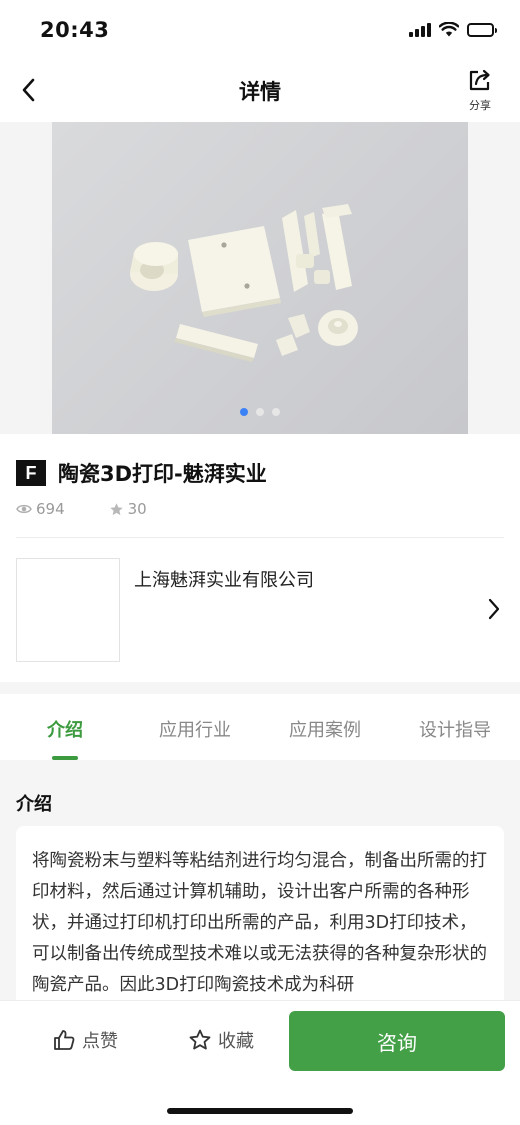 The image size is (520, 1125). I want to click on favorites-count: 30, so click(137, 509).